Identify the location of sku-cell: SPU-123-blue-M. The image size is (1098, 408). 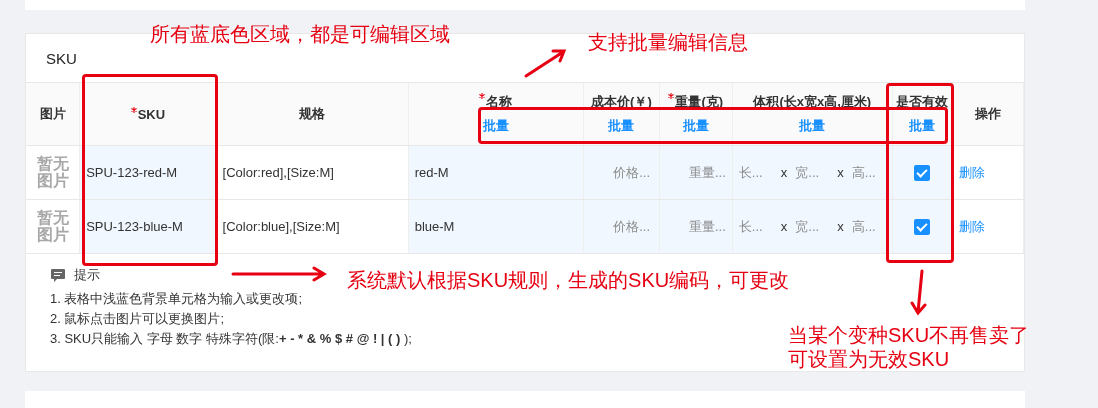
(134, 226).